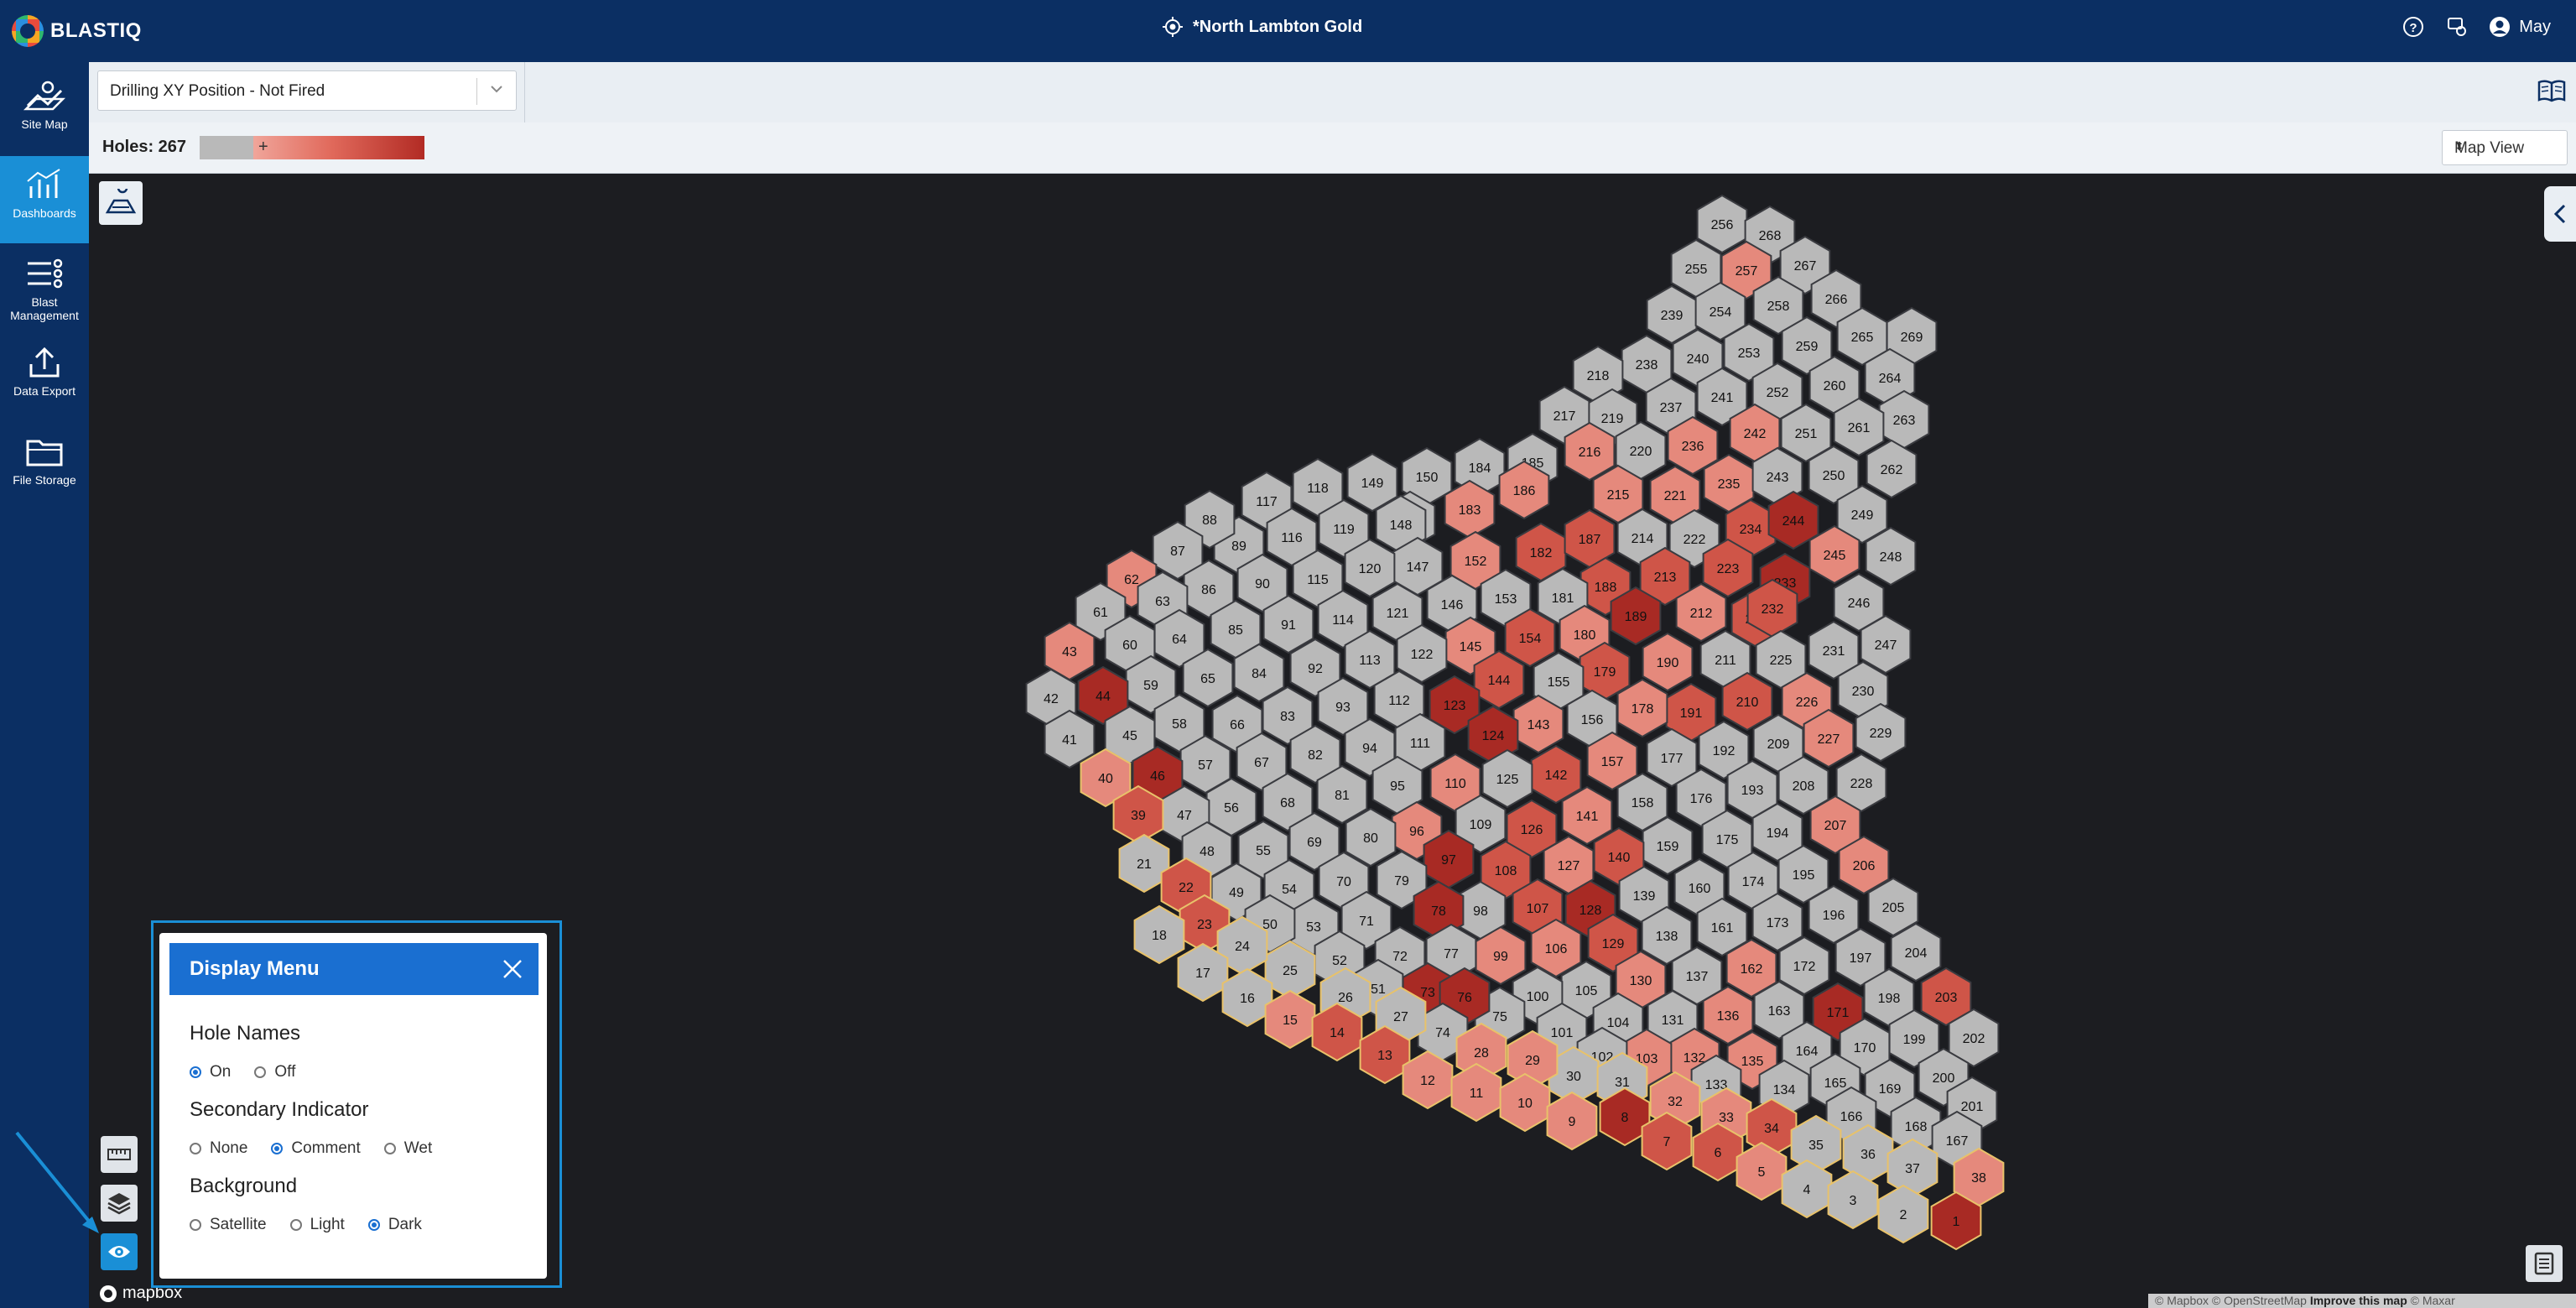 Image resolution: width=2576 pixels, height=1308 pixels. I want to click on secondary-none-radio: None, so click(218, 1148).